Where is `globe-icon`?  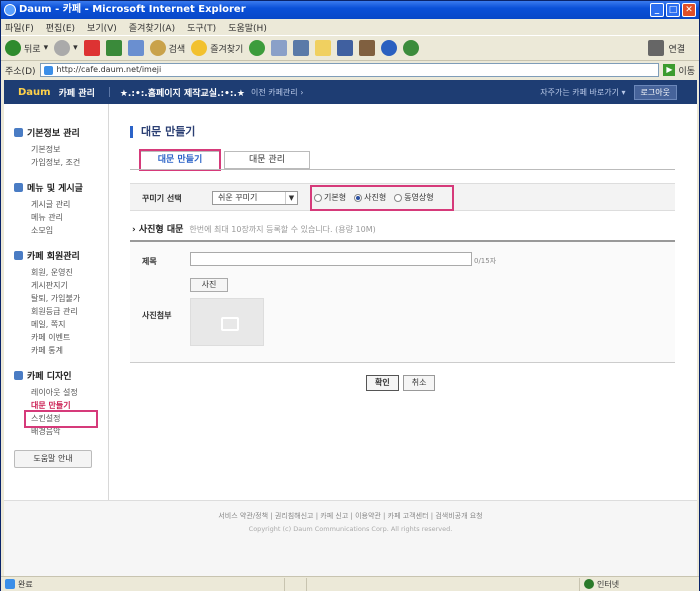 globe-icon is located at coordinates (588, 584).